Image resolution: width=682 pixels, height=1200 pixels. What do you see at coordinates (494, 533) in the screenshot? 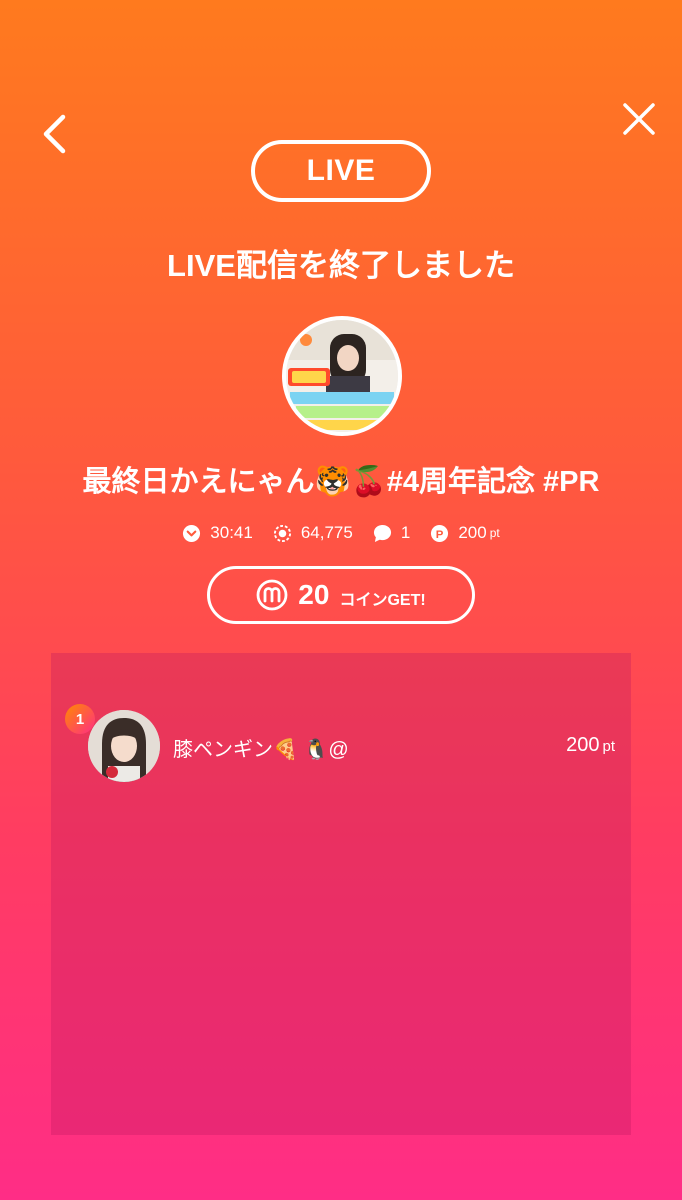
I see `points-unit: pt` at bounding box center [494, 533].